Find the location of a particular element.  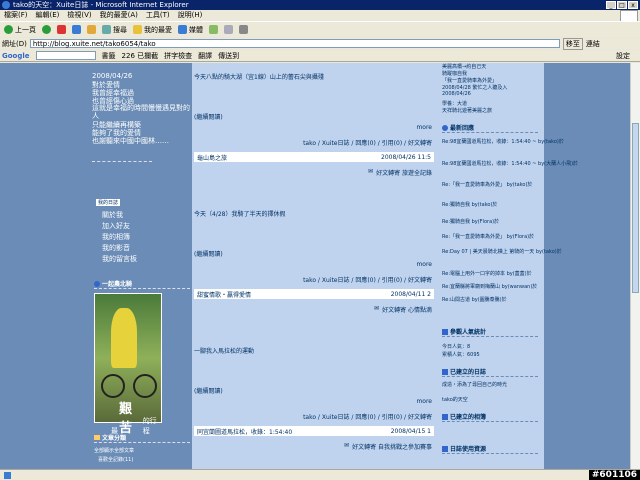

stop-icon is located at coordinates (61, 29).